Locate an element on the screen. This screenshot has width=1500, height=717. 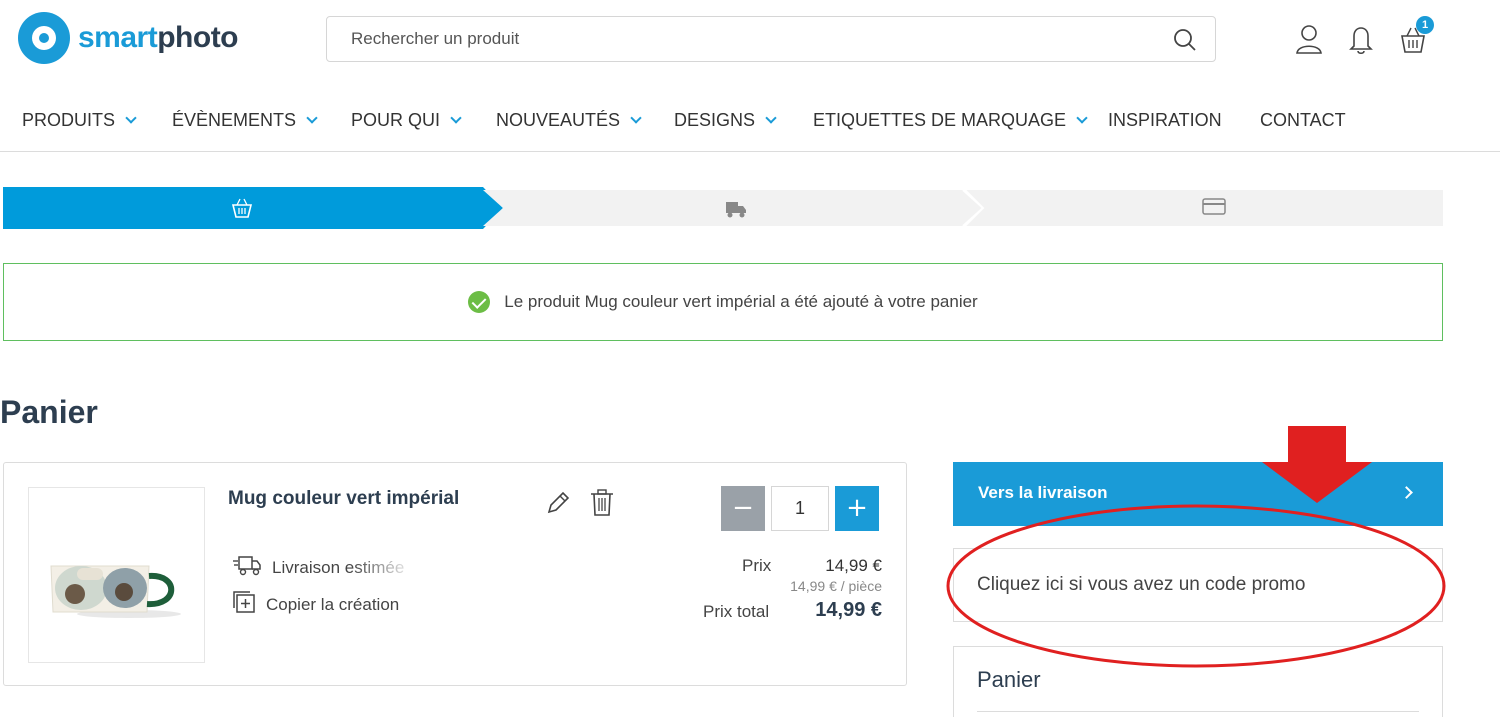
notifications-bell-icon is located at coordinates (1361, 39).